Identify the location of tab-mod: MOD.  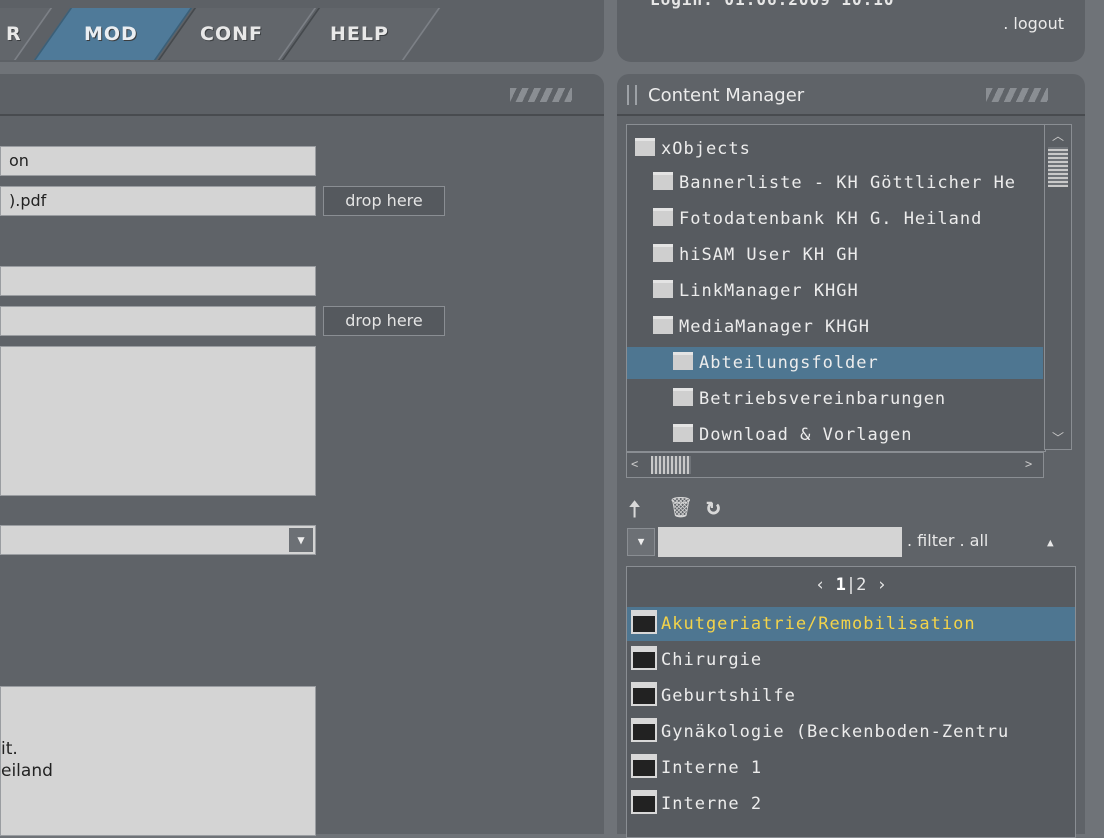
(111, 34).